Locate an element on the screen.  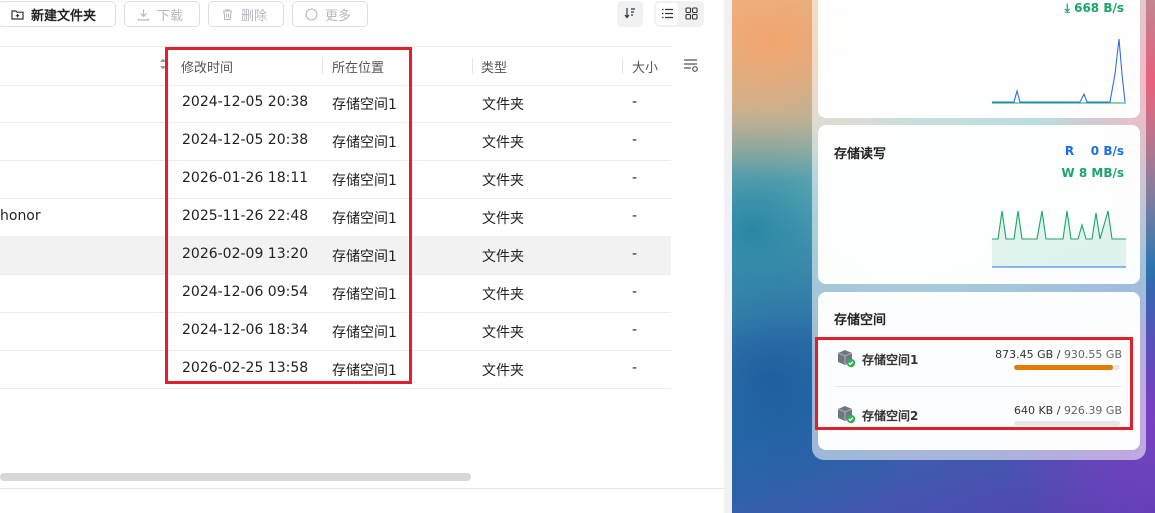
grid-view-button is located at coordinates (691, 14).